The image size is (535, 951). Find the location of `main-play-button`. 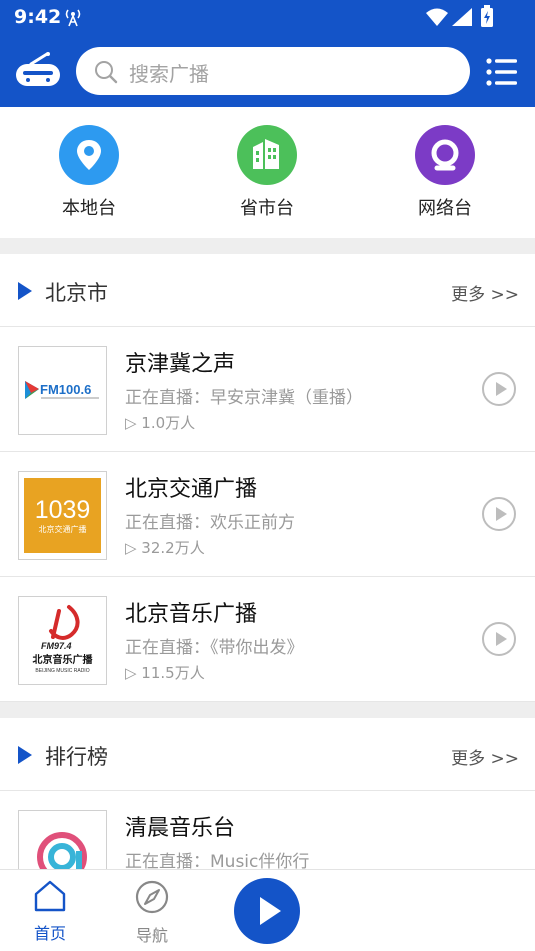

main-play-button is located at coordinates (267, 911).